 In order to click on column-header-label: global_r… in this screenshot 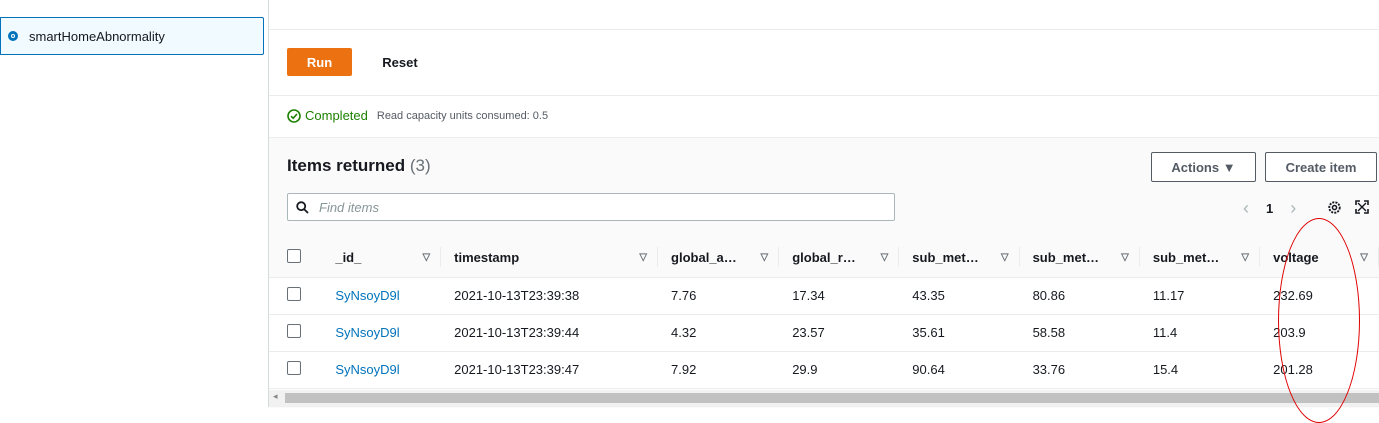, I will do `click(824, 257)`.